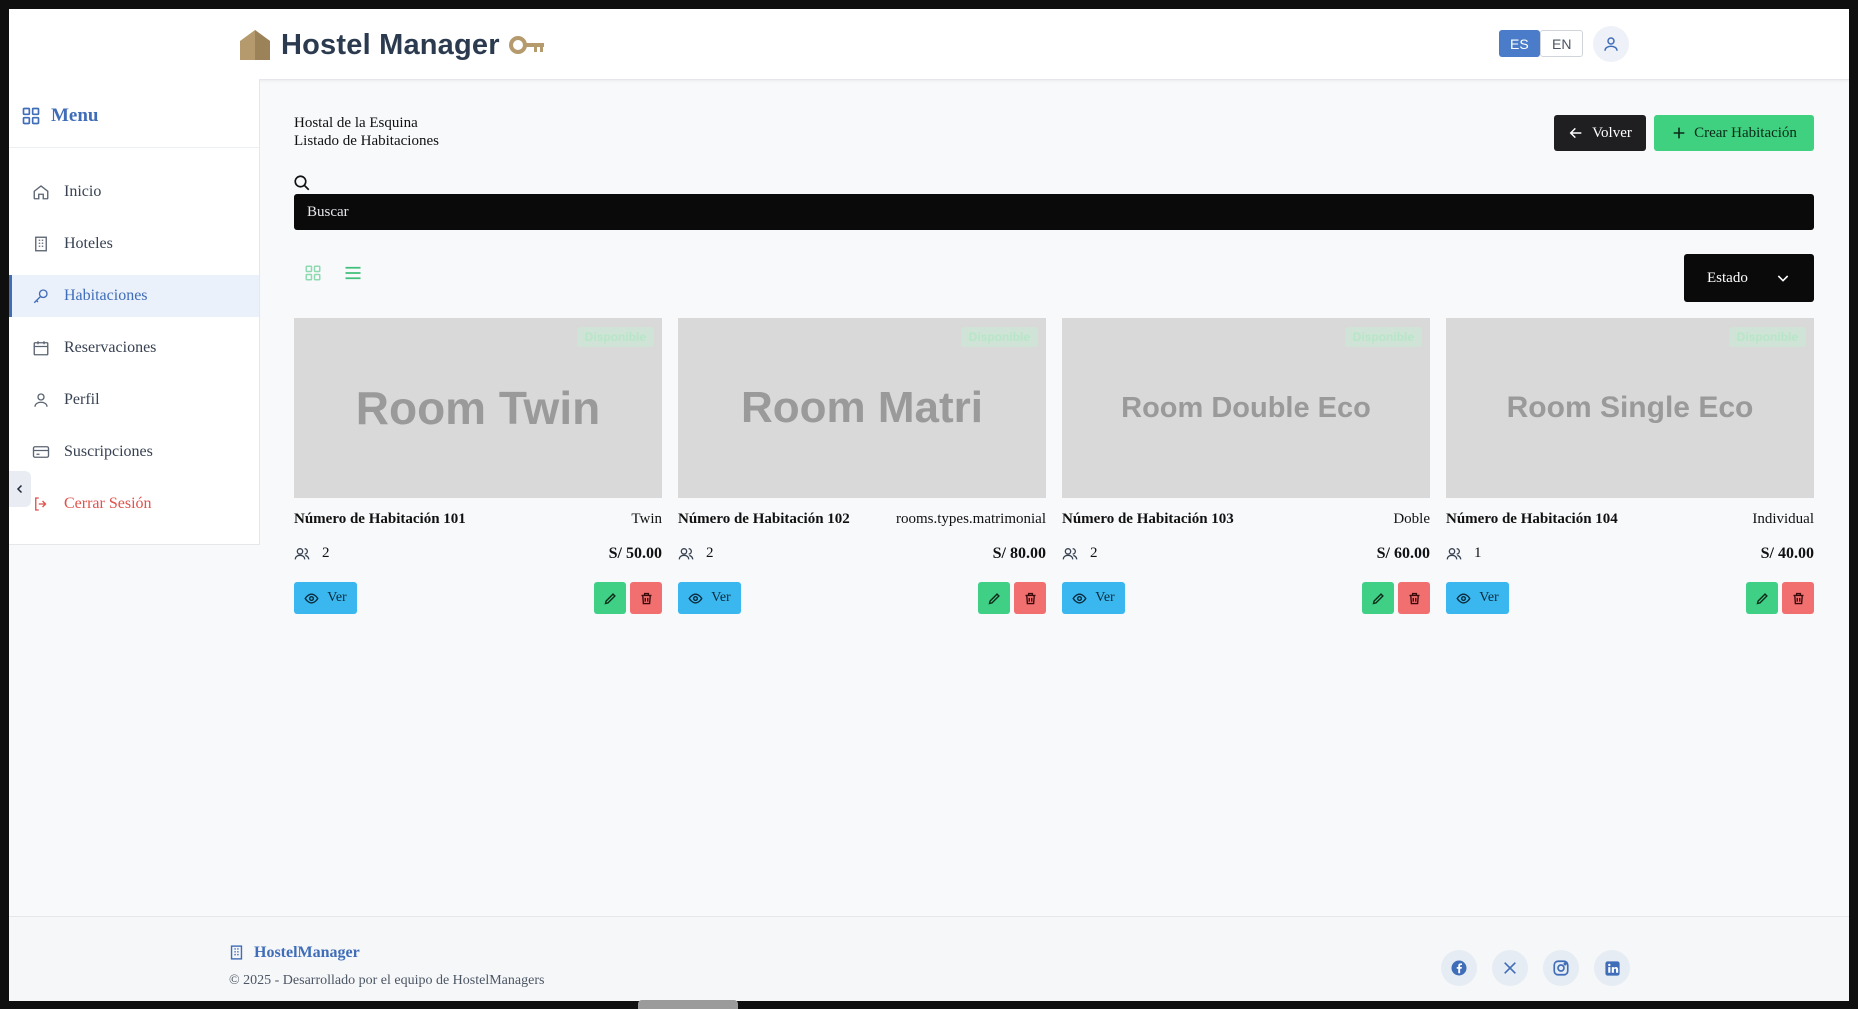  What do you see at coordinates (134, 504) in the screenshot?
I see `sidebar-item-cerrar-sesion: Cerrar Sesión` at bounding box center [134, 504].